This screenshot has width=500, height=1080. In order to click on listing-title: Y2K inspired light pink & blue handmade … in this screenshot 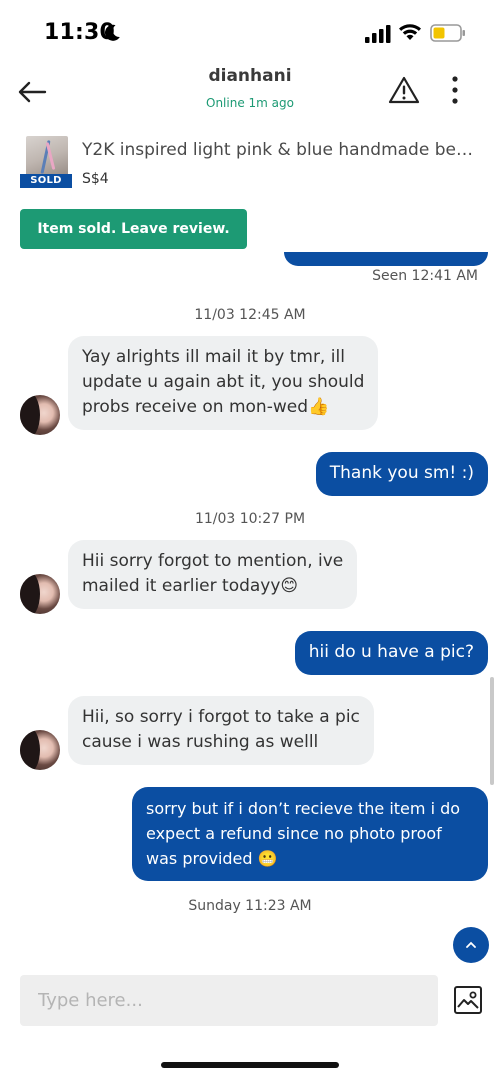, I will do `click(277, 150)`.